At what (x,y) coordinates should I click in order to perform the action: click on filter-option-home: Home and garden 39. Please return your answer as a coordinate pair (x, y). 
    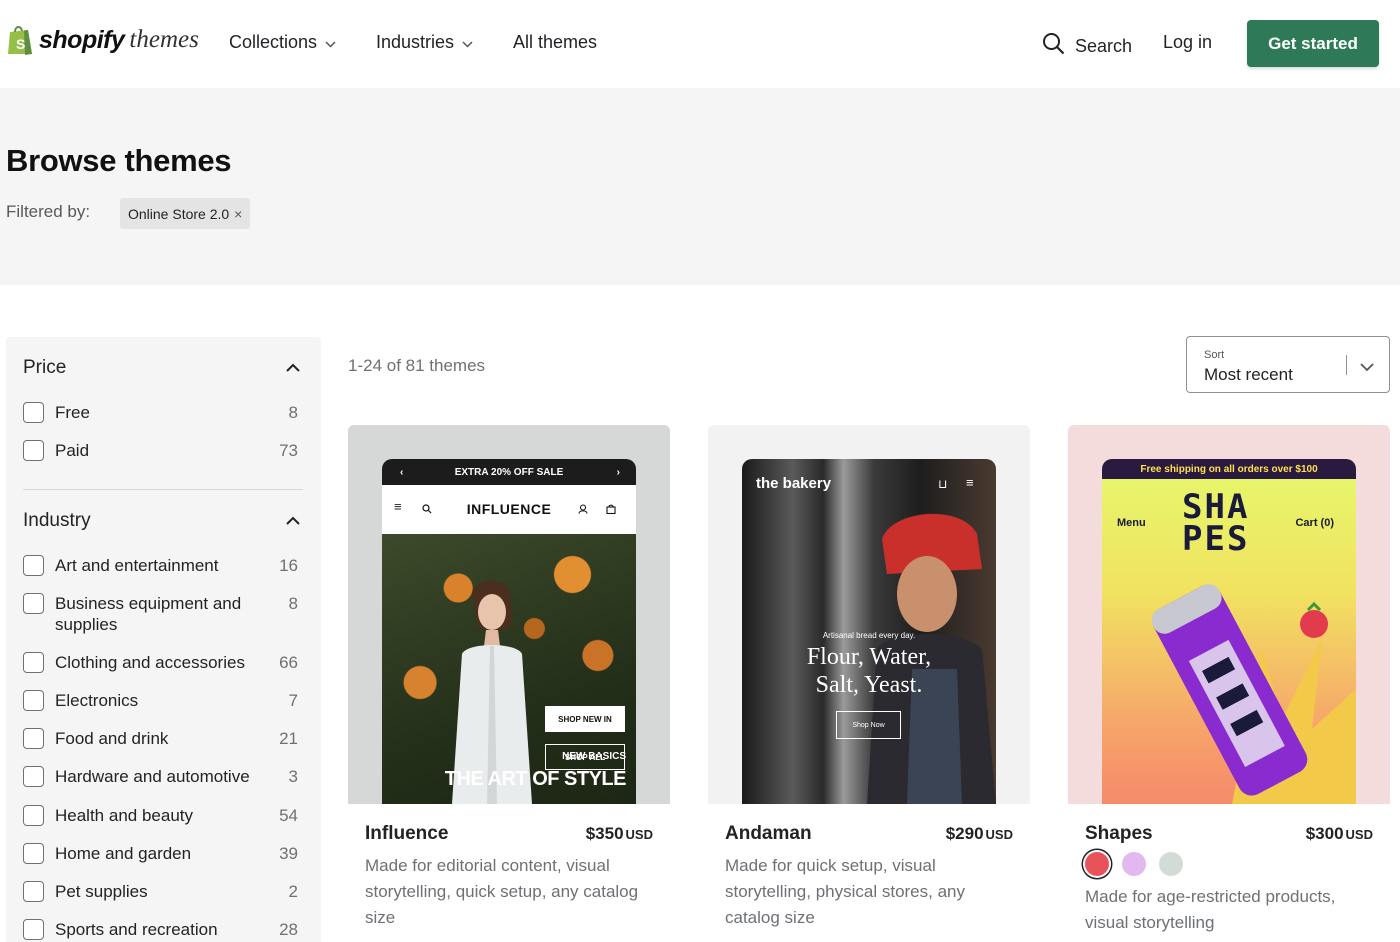
    Looking at the image, I should click on (160, 853).